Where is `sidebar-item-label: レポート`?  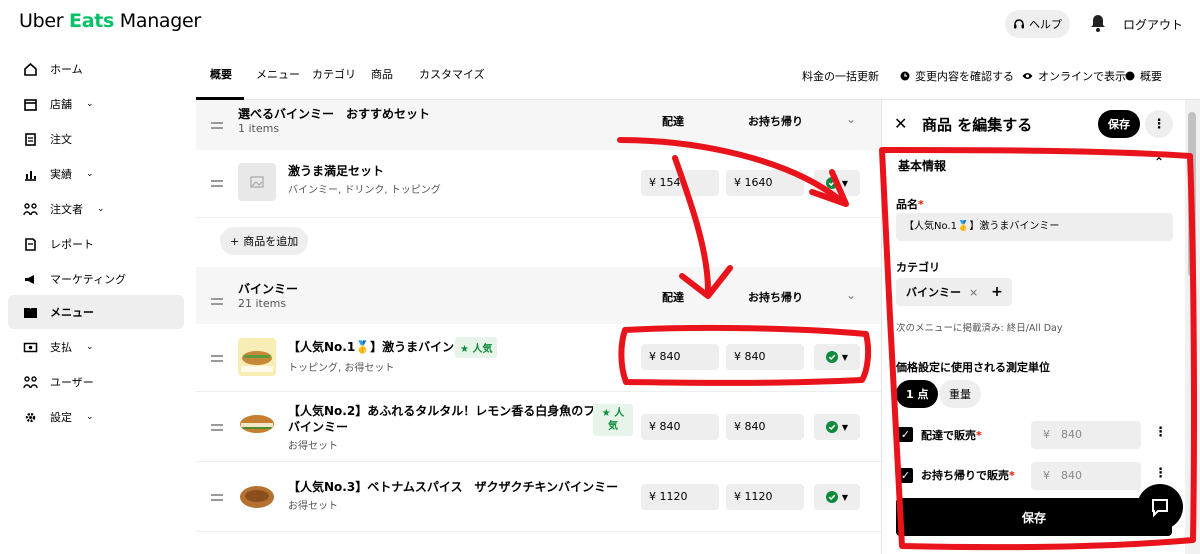
sidebar-item-label: レポート is located at coordinates (72, 244).